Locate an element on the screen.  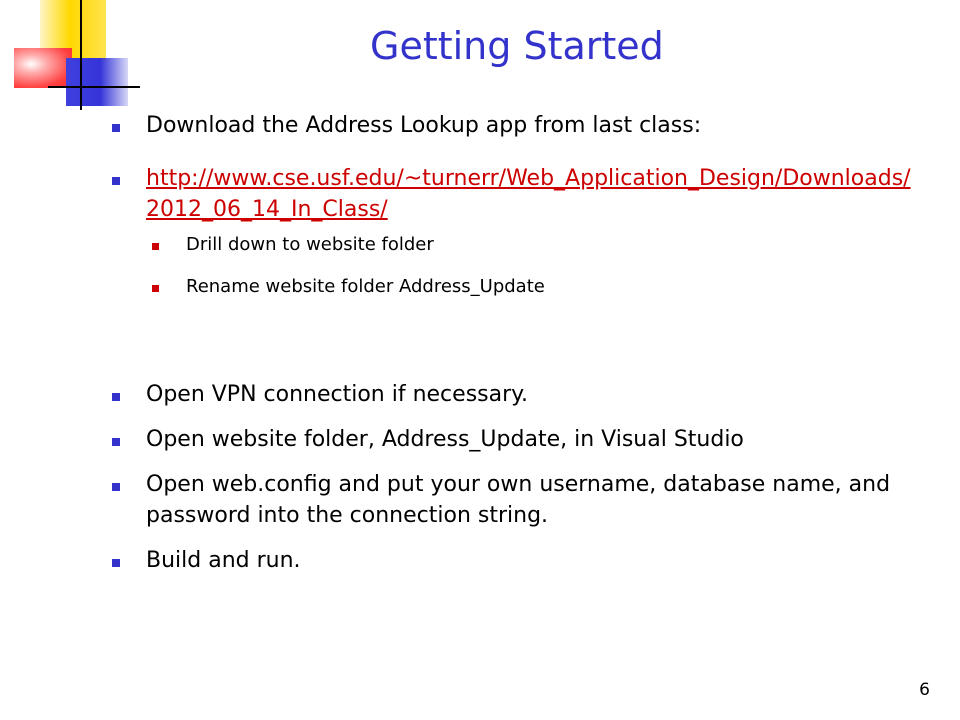
bullet-text: Drill down to website folder is located at coordinates (310, 244).